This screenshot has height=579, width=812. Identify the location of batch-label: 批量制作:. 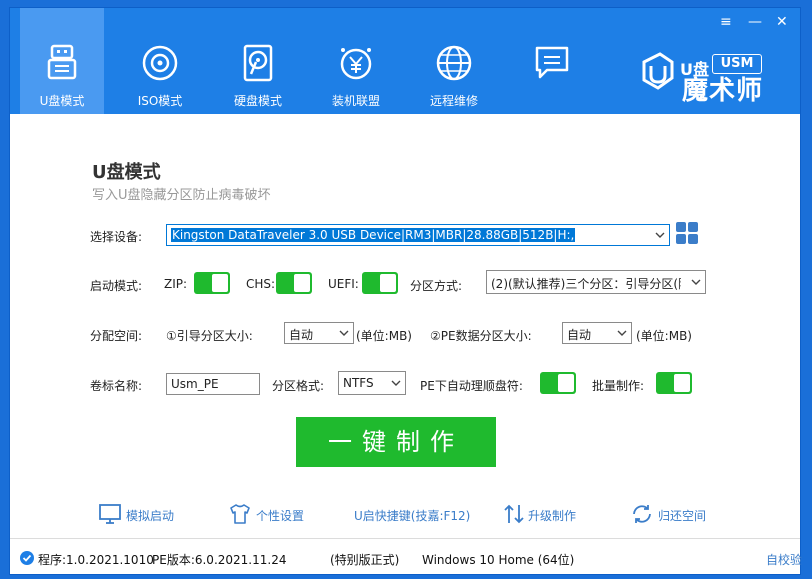
(618, 386).